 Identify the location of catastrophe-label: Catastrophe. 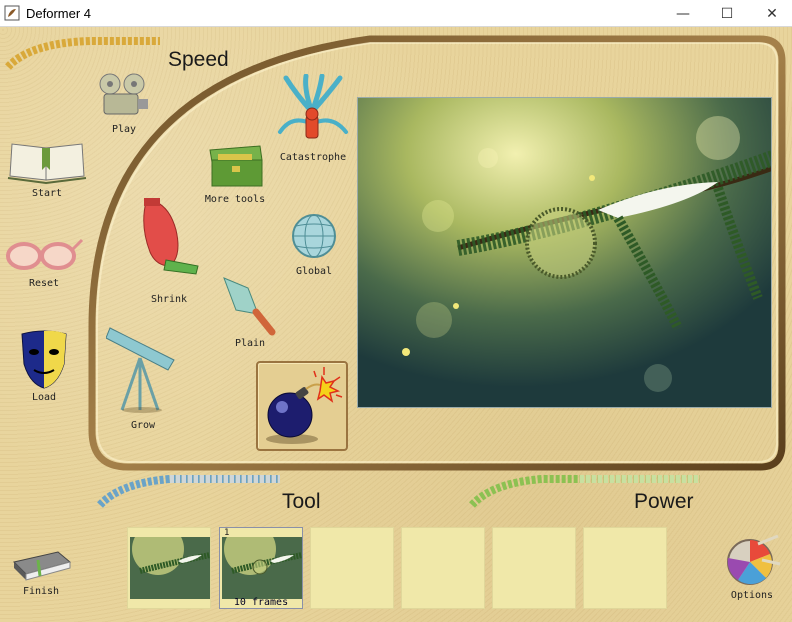
(313, 157).